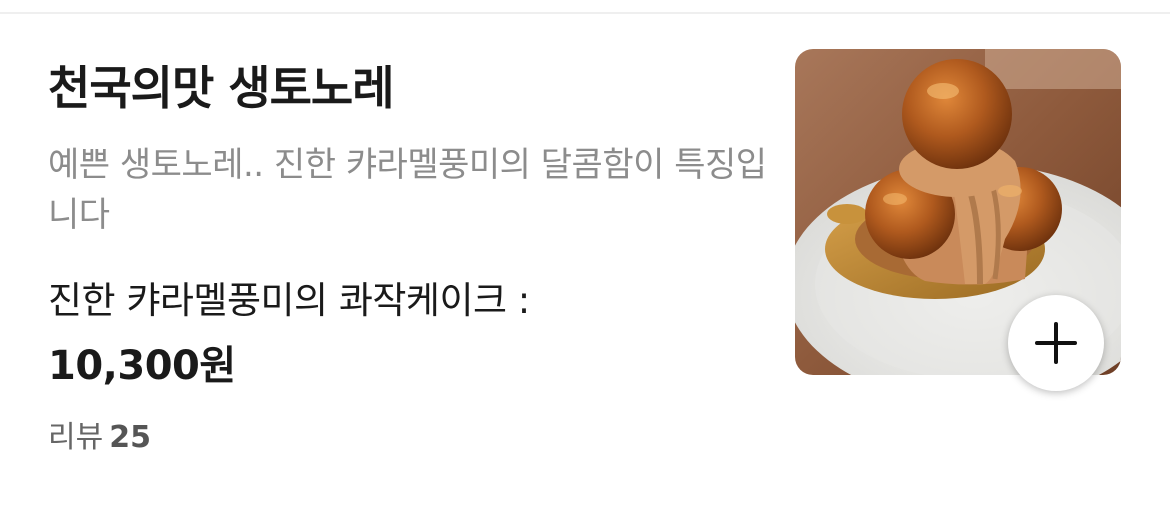 This screenshot has width=1170, height=508. What do you see at coordinates (407, 190) in the screenshot?
I see `item-description: 예쁜 생토노레.. 진한 캬라멜풍미의 달콤함이 특징입니다` at bounding box center [407, 190].